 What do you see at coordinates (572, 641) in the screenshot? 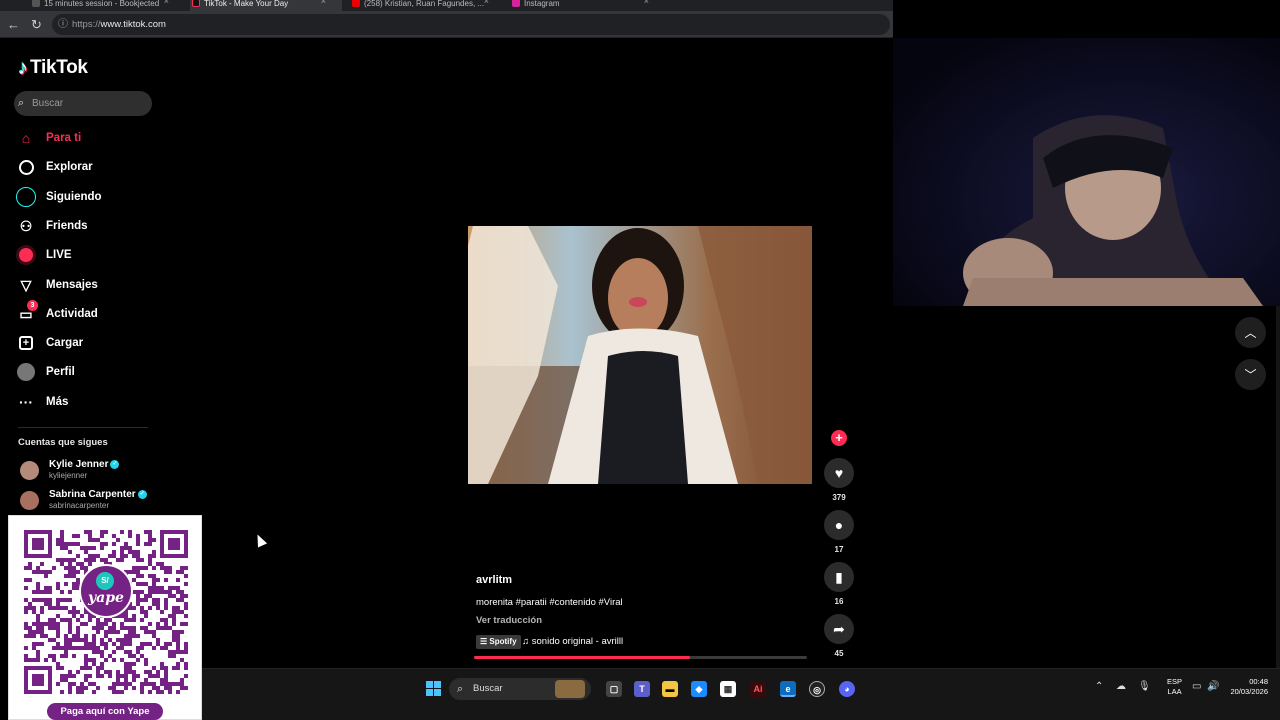
I see `music-track: ♫ sonido original - avrilll` at bounding box center [572, 641].